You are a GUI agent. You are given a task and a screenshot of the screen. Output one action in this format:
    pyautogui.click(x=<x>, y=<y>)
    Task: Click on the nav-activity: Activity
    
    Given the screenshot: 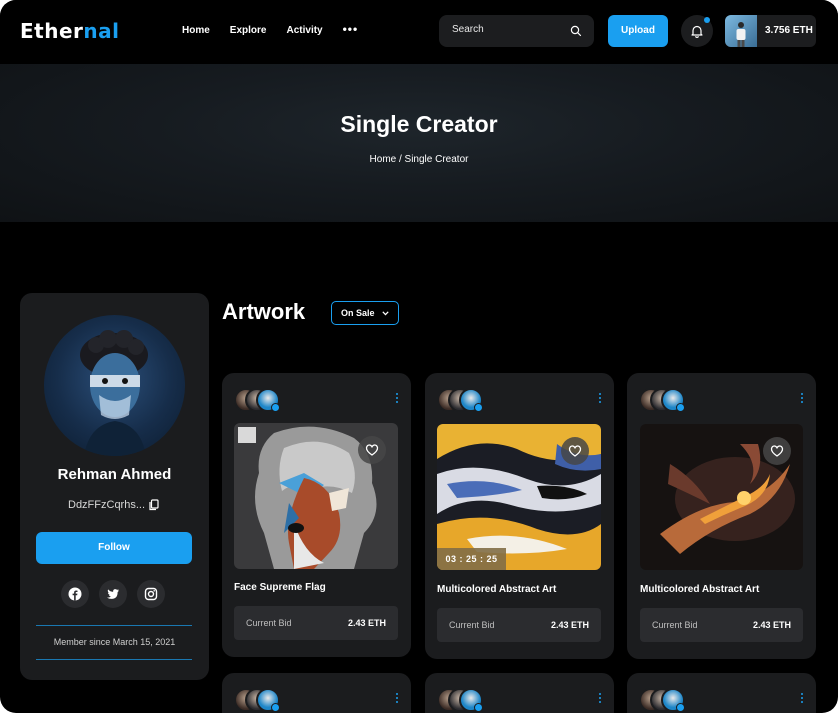 What is the action you would take?
    pyautogui.click(x=304, y=30)
    